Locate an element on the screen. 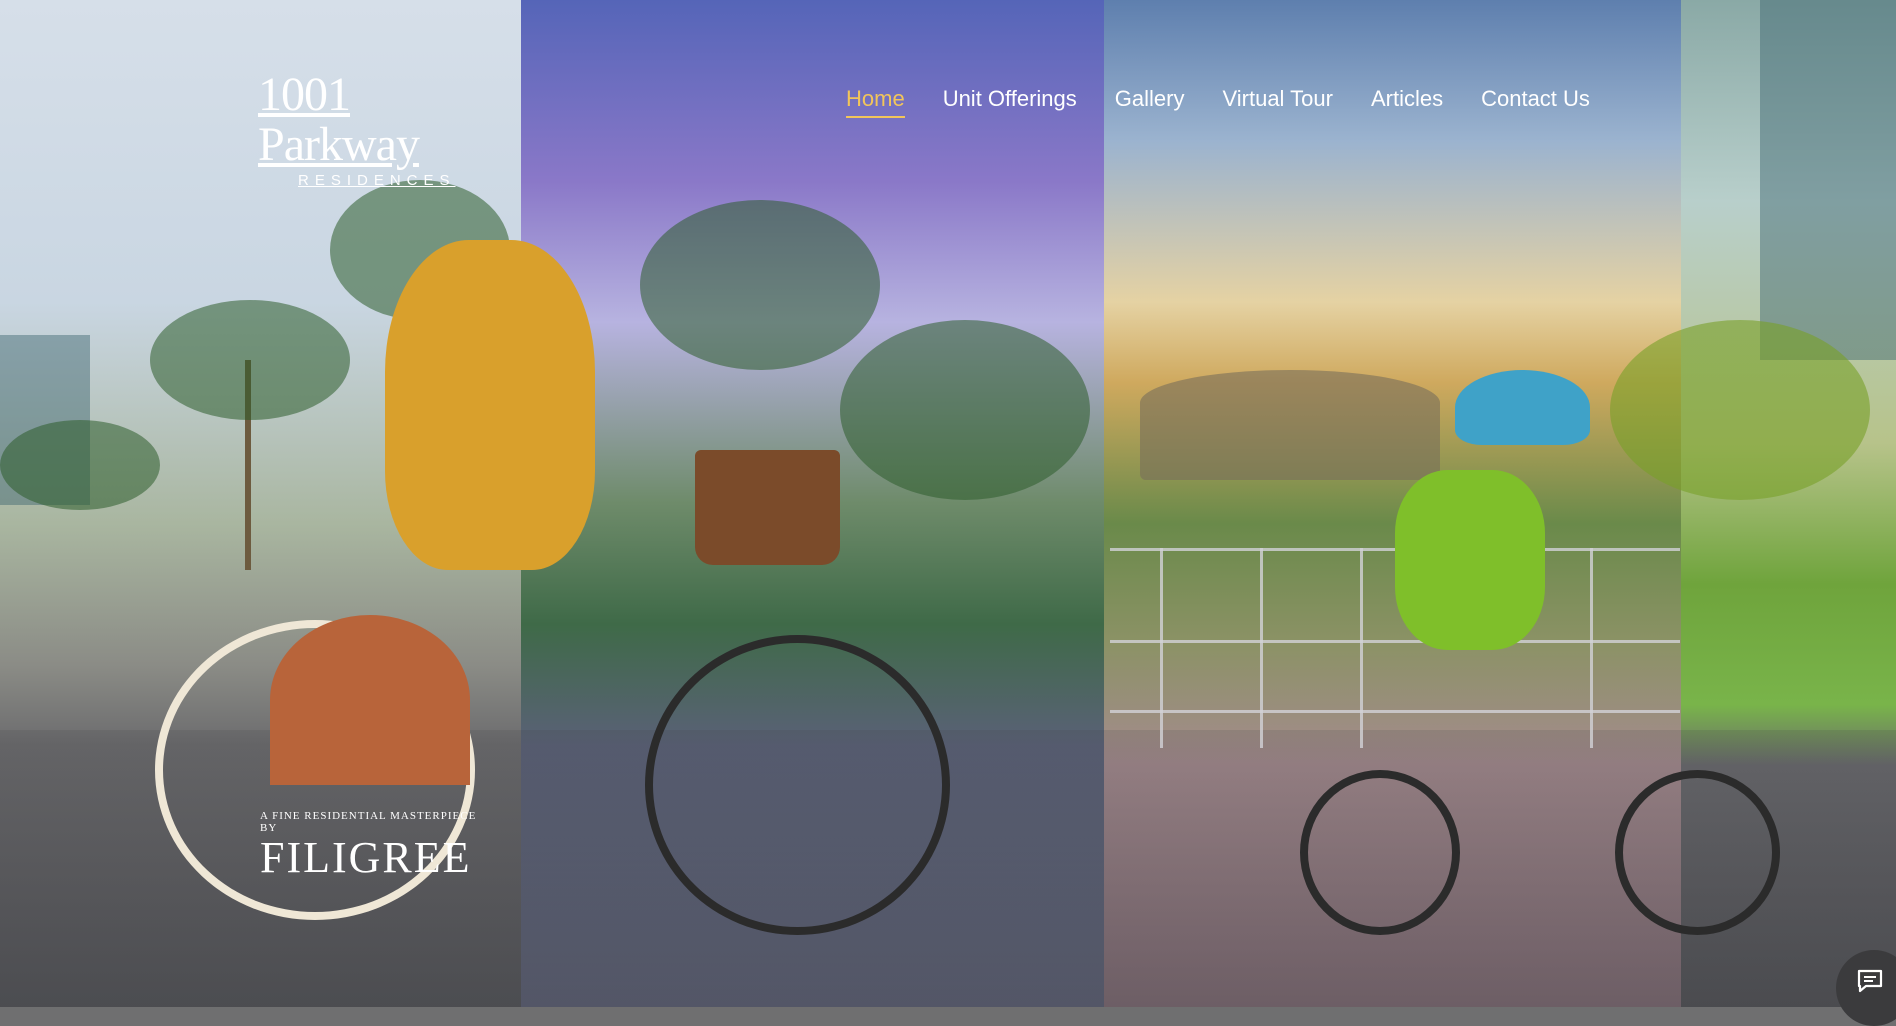  woman-cyclist is located at coordinates (490, 405).